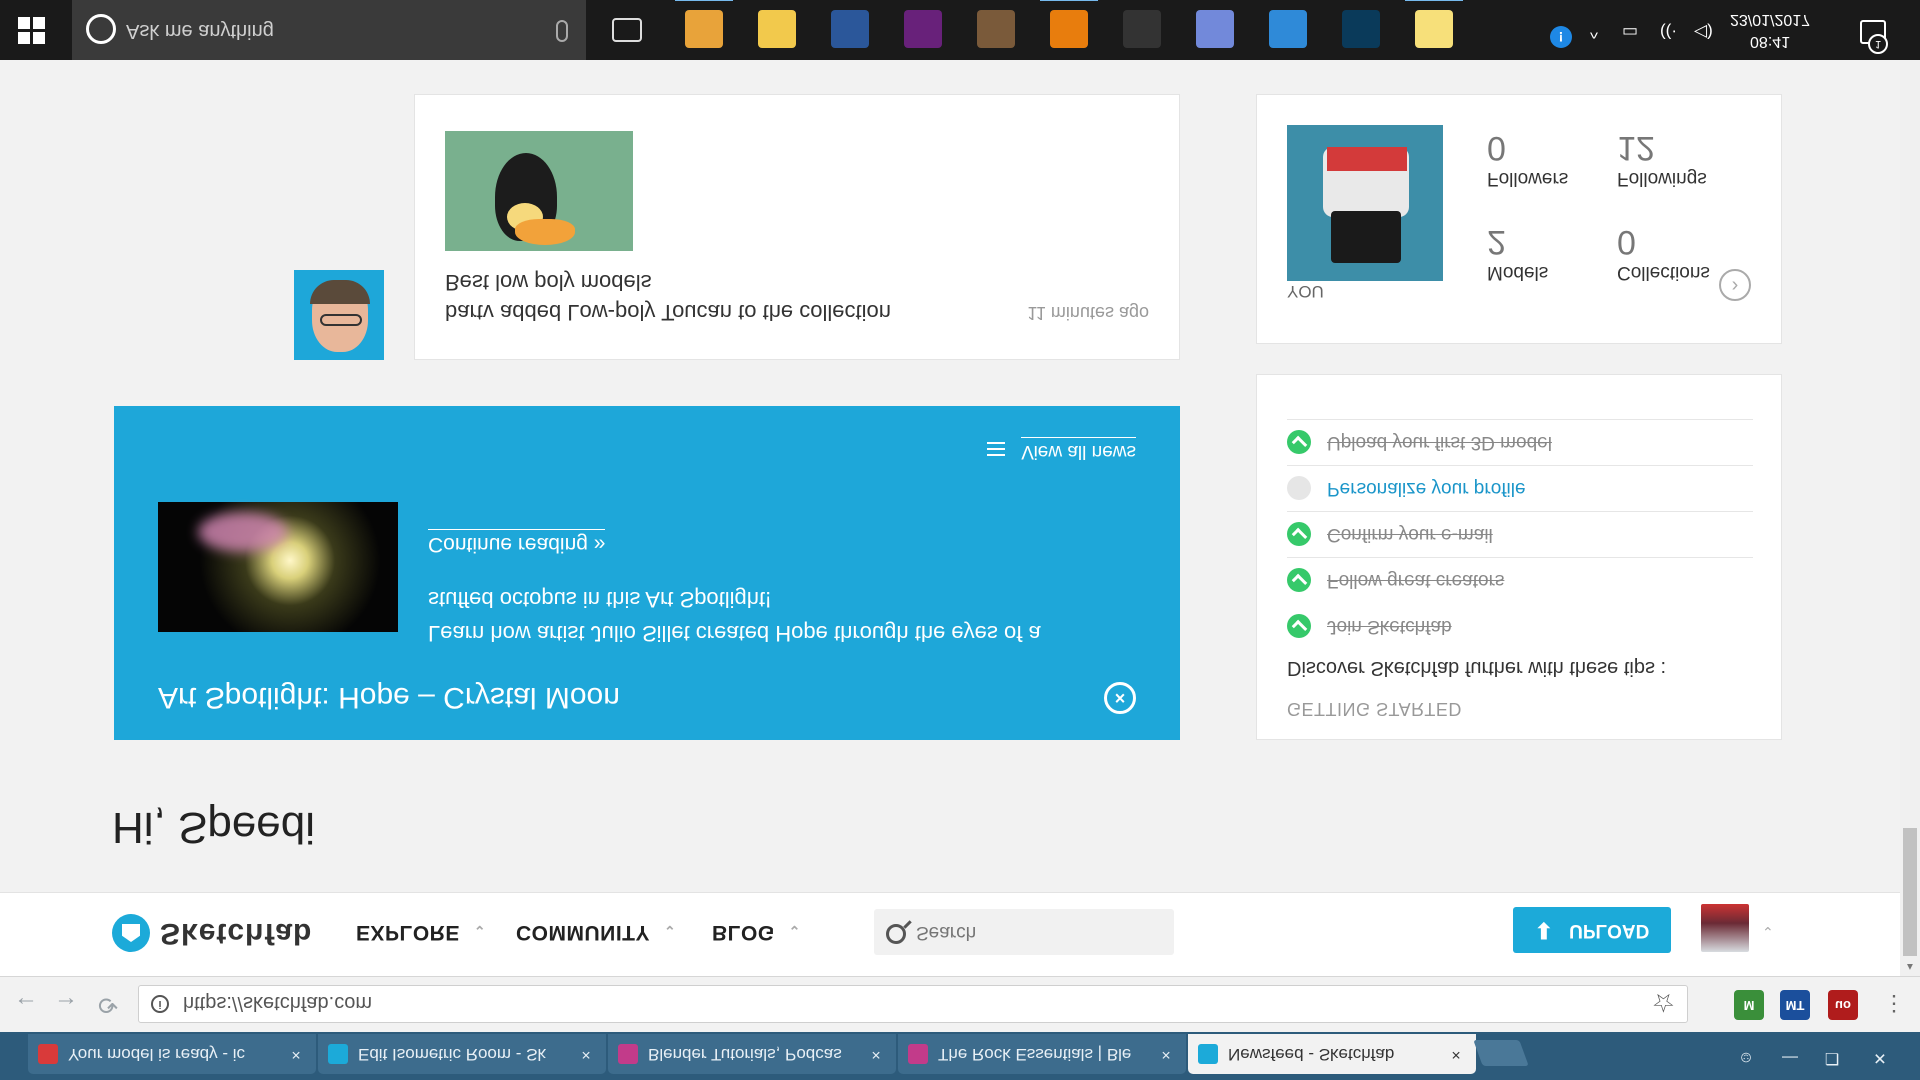  What do you see at coordinates (627, 30) in the screenshot?
I see `task-view-icon` at bounding box center [627, 30].